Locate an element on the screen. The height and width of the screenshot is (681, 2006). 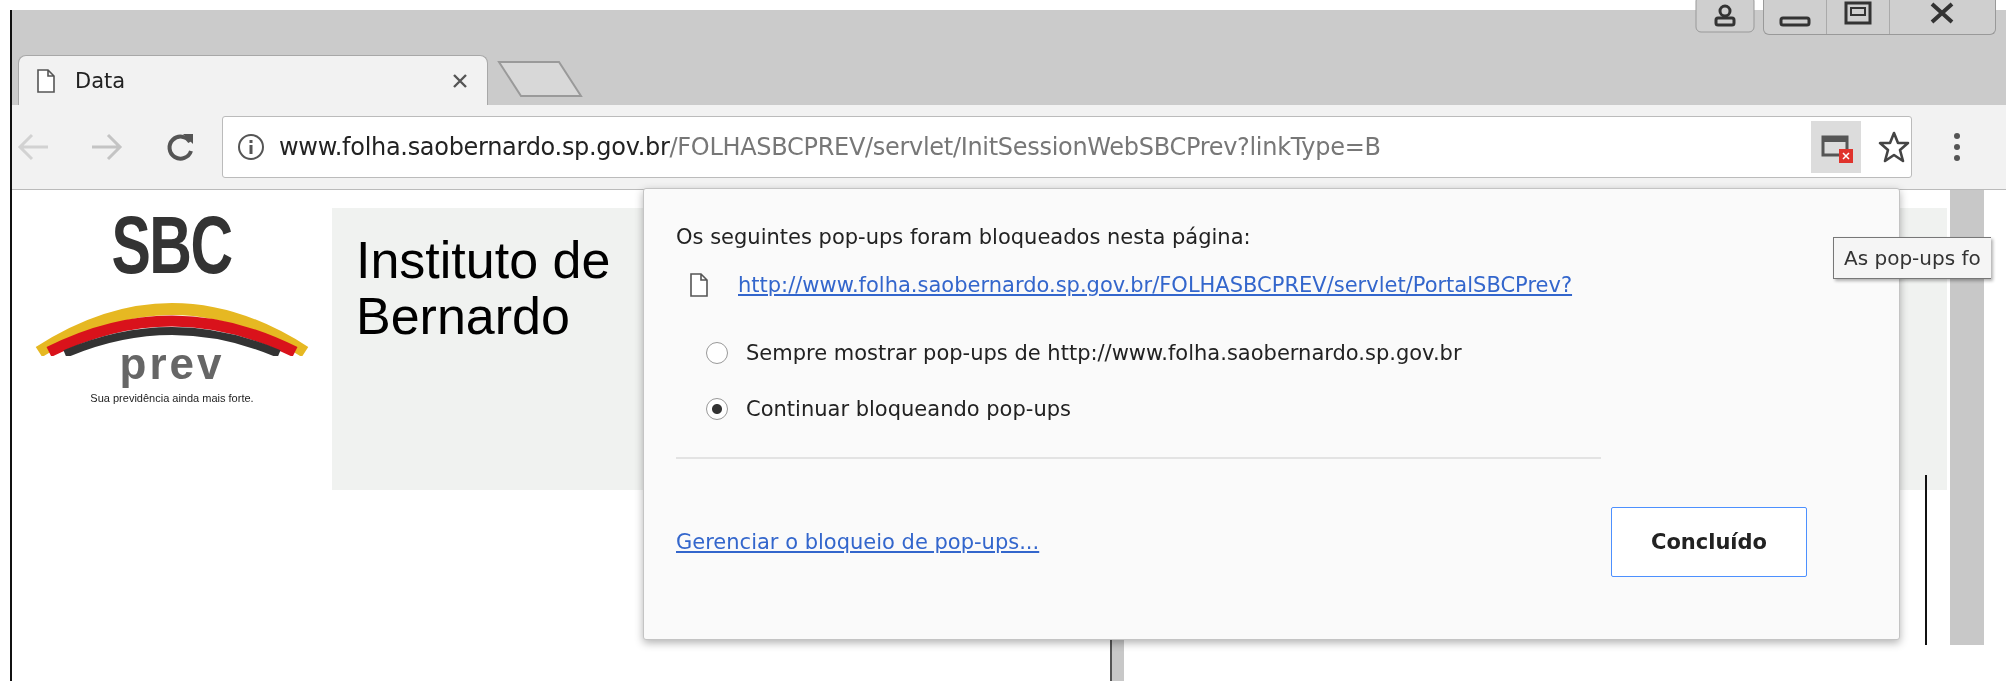
done-button: Concluído is located at coordinates (1709, 542).